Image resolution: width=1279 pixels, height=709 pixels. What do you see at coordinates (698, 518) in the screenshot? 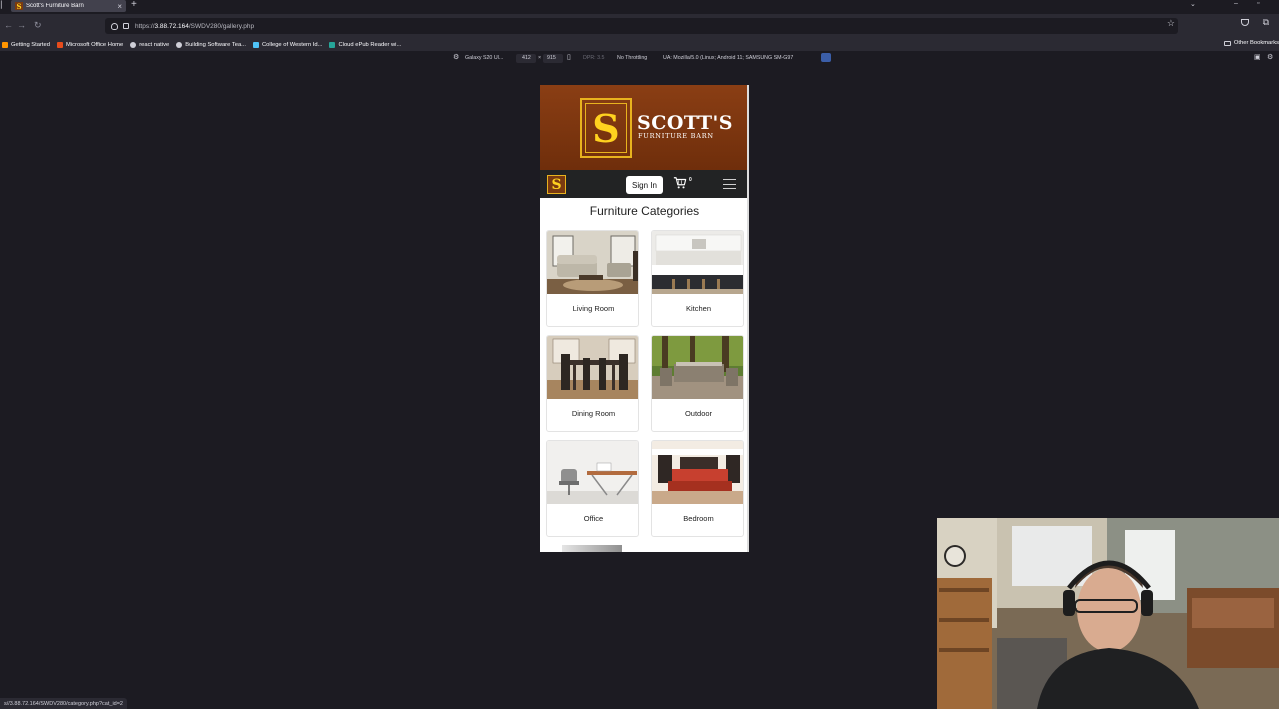
I see `category-label: Bedroom` at bounding box center [698, 518].